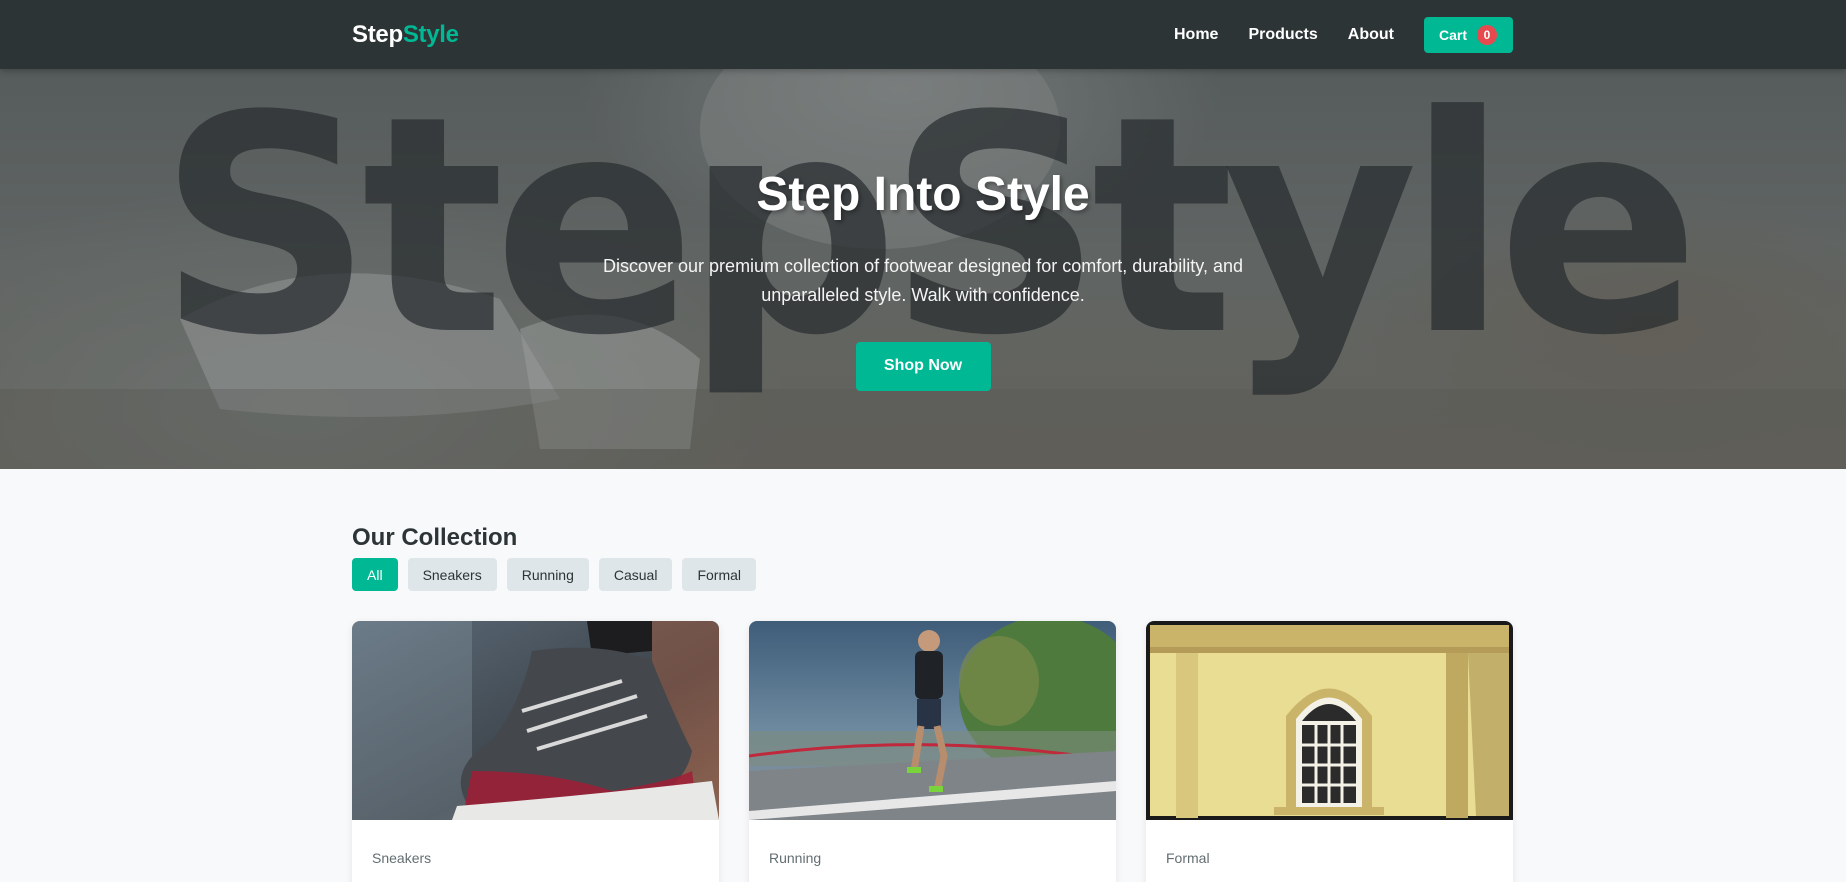 The width and height of the screenshot is (1846, 882). What do you see at coordinates (1282, 35) in the screenshot?
I see `nav-link-products: Products` at bounding box center [1282, 35].